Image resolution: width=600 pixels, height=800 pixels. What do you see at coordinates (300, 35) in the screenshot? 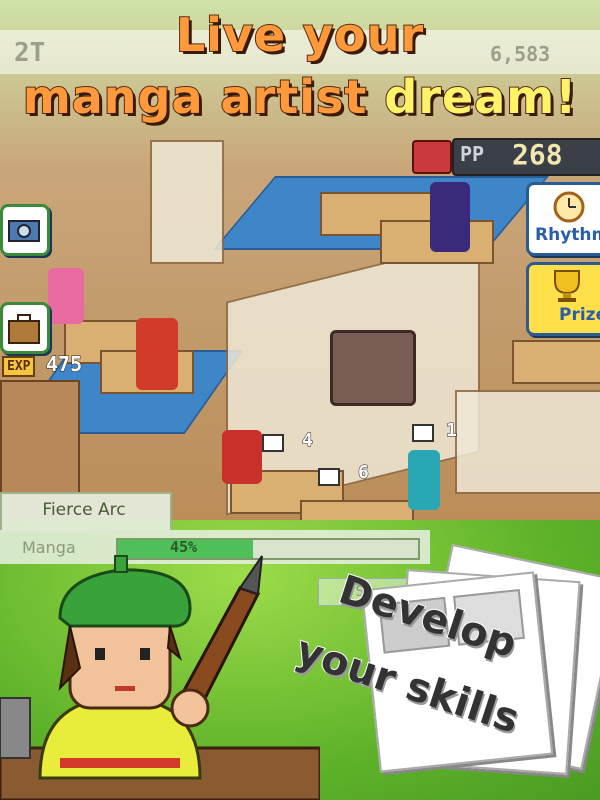
I see `headline-line-1: Live your` at bounding box center [300, 35].